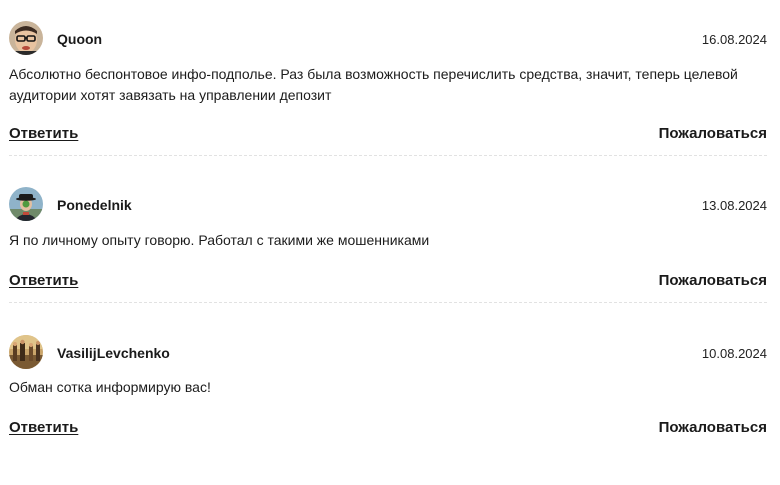 This screenshot has width=780, height=485. I want to click on comment-date: 13.08.2024, so click(734, 205).